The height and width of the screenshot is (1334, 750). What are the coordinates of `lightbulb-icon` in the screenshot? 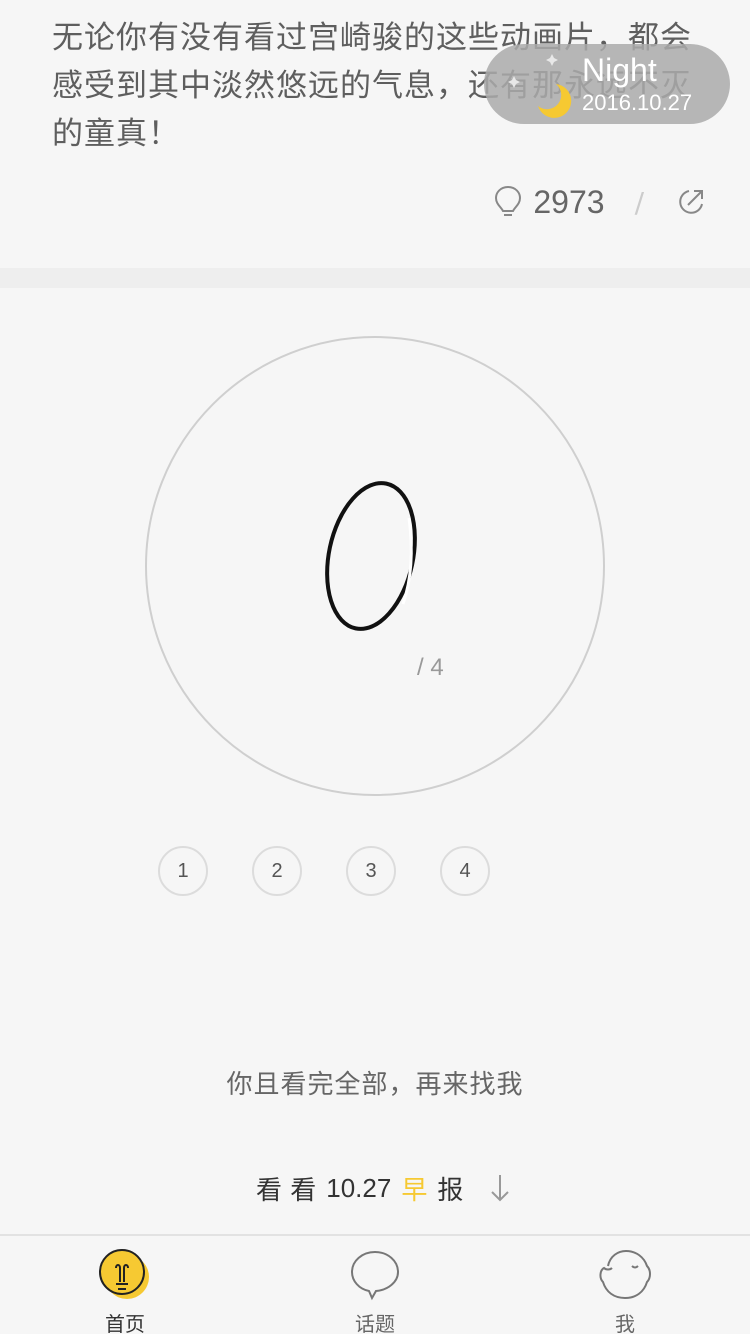 It's located at (508, 202).